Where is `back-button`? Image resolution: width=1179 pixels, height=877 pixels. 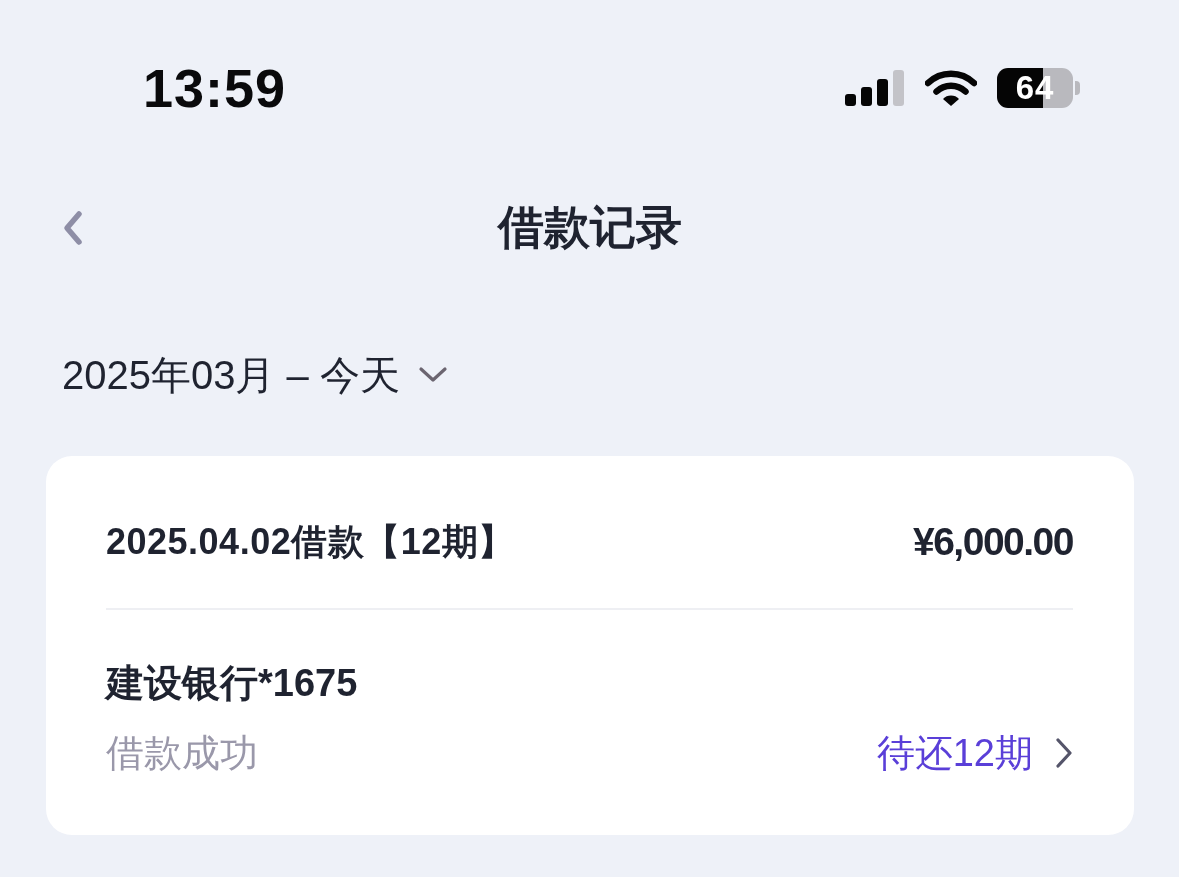
back-button is located at coordinates (73, 228).